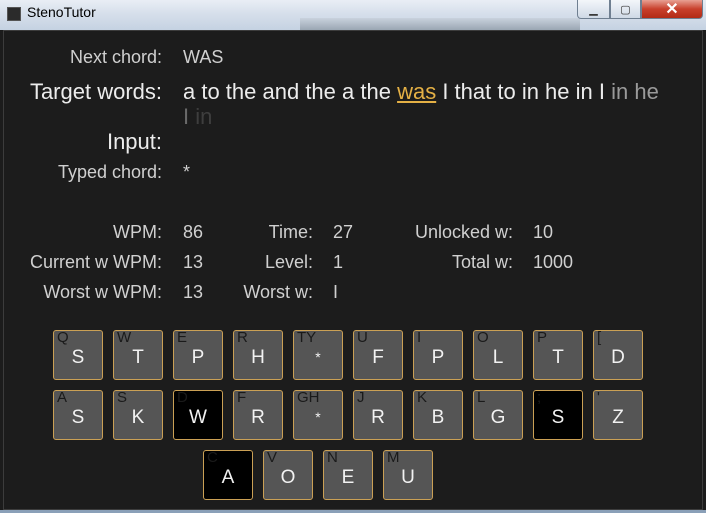  I want to click on key-hint: Q, so click(63, 337).